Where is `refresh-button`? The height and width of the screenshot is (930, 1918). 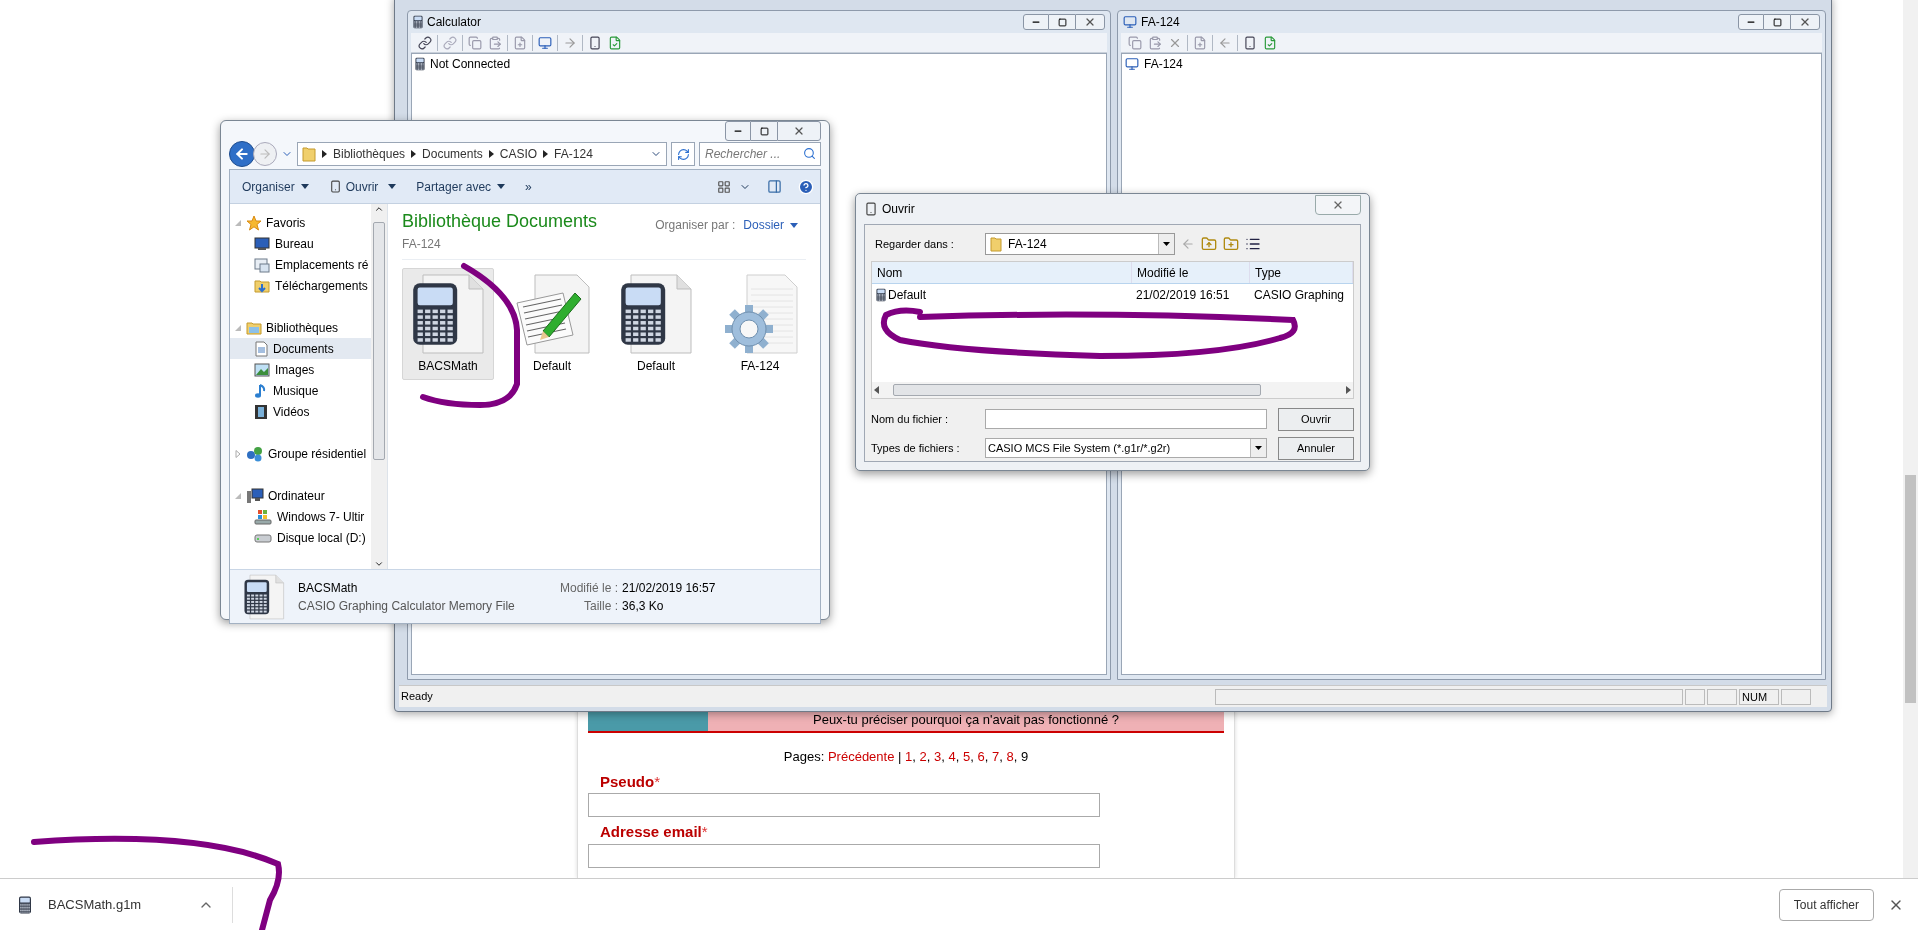 refresh-button is located at coordinates (683, 154).